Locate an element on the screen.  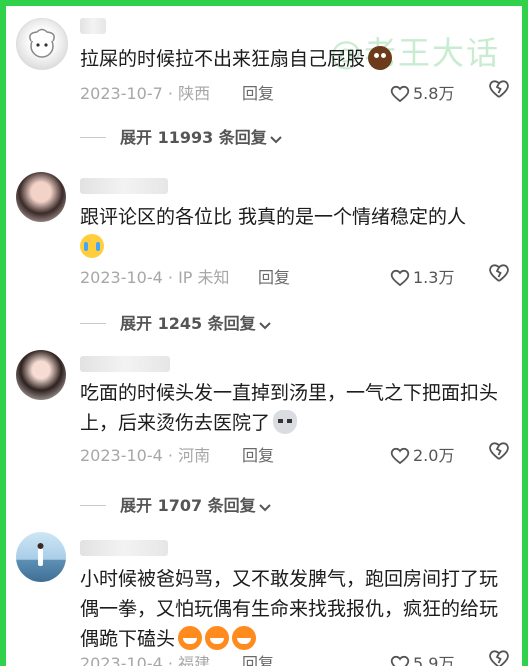
like-count: 2.0万 is located at coordinates (434, 455).